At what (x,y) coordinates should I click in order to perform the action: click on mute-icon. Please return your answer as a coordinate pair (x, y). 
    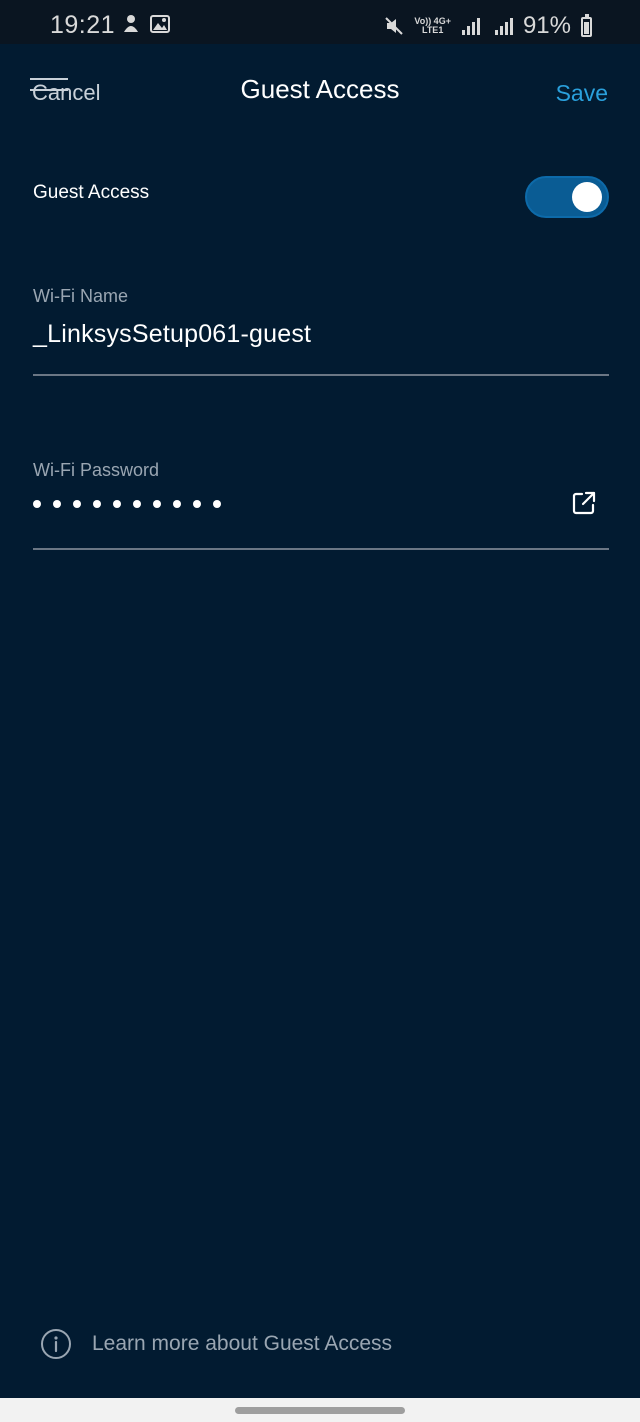
    Looking at the image, I should click on (394, 26).